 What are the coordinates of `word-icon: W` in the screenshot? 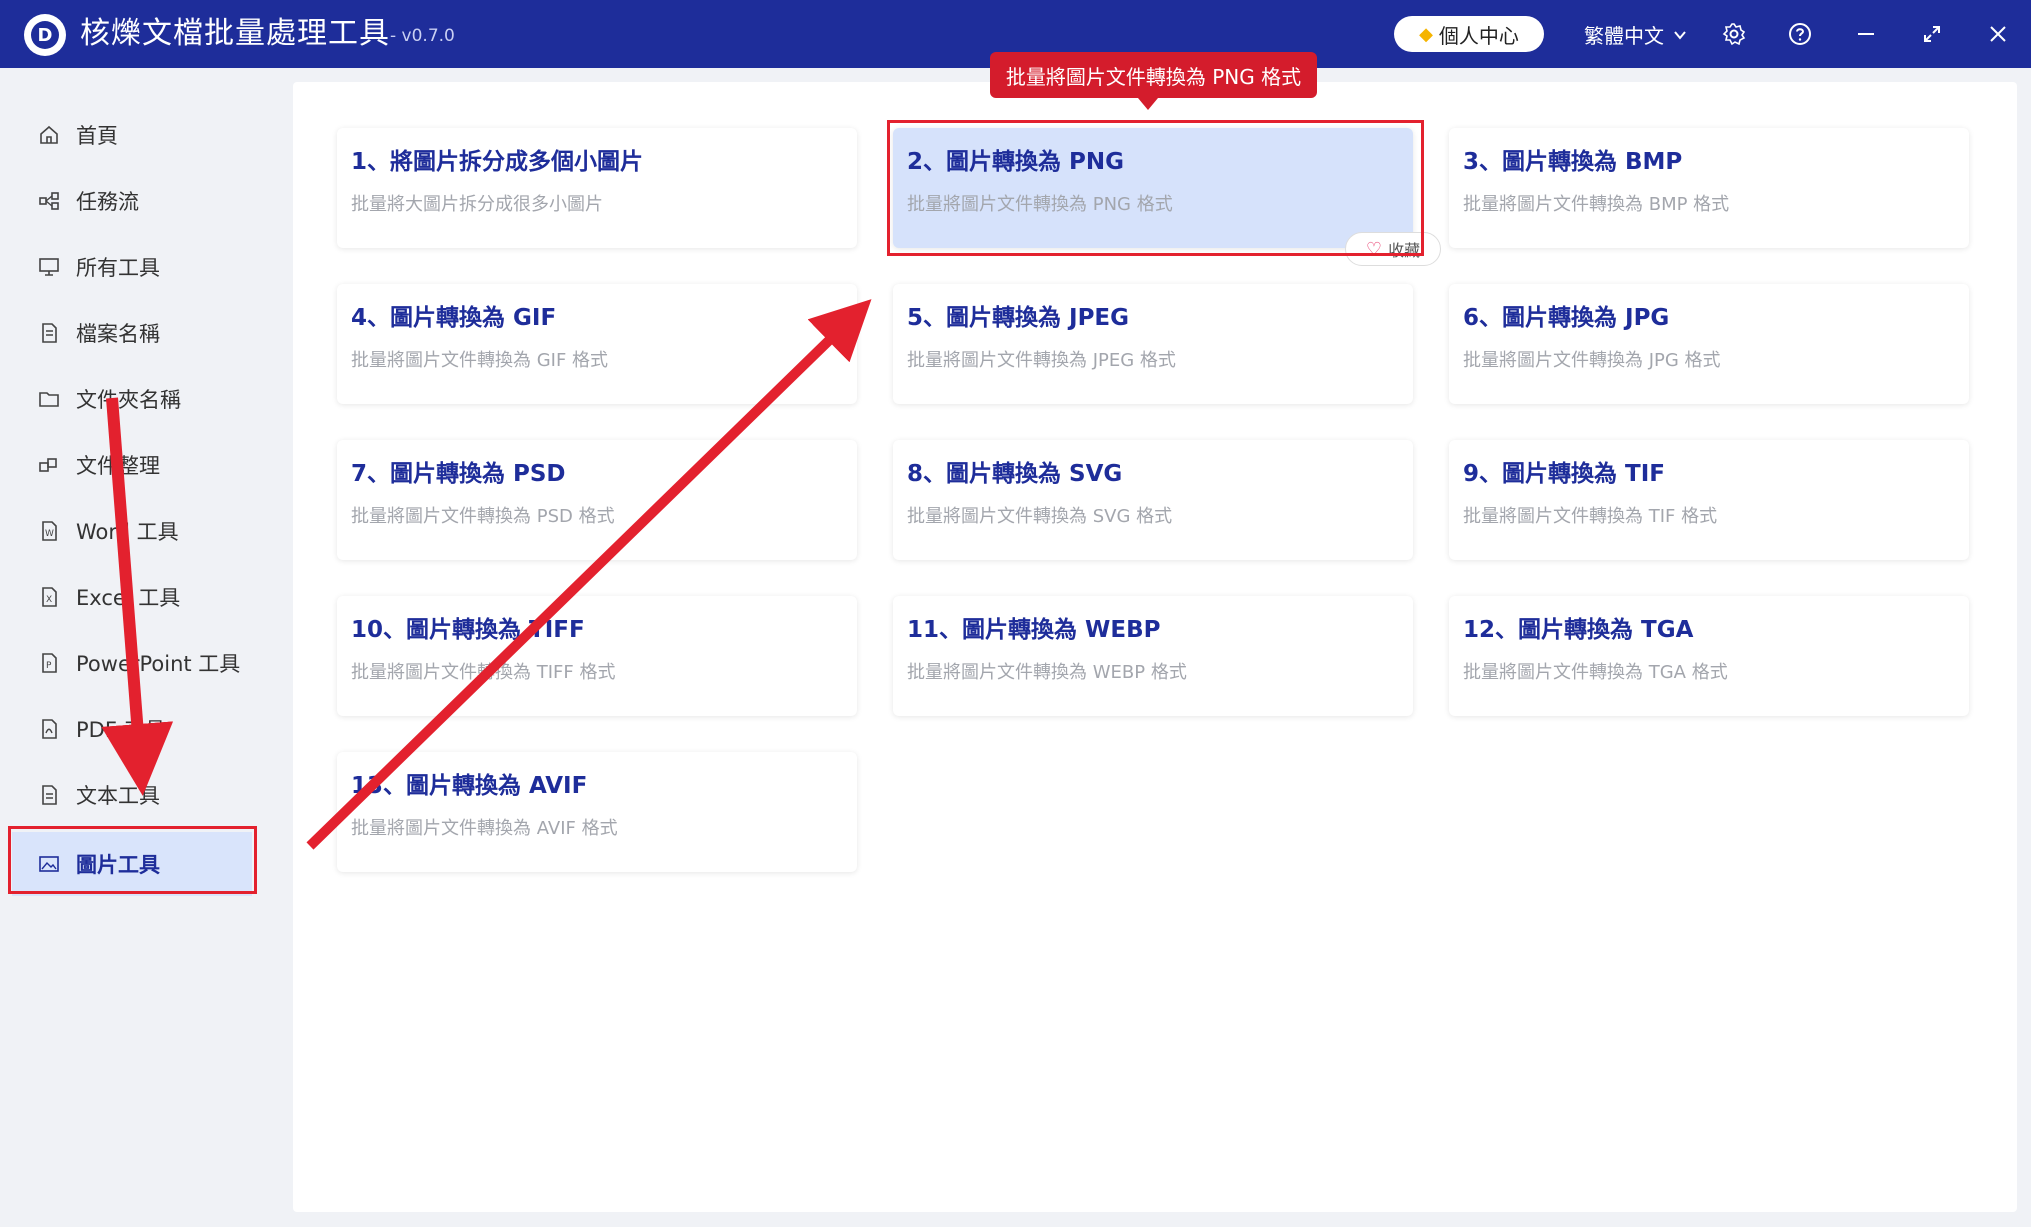 It's located at (49, 531).